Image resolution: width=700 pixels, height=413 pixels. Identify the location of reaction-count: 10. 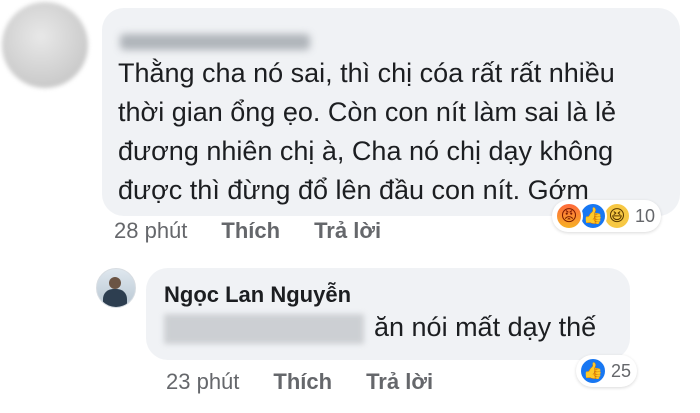
(645, 215).